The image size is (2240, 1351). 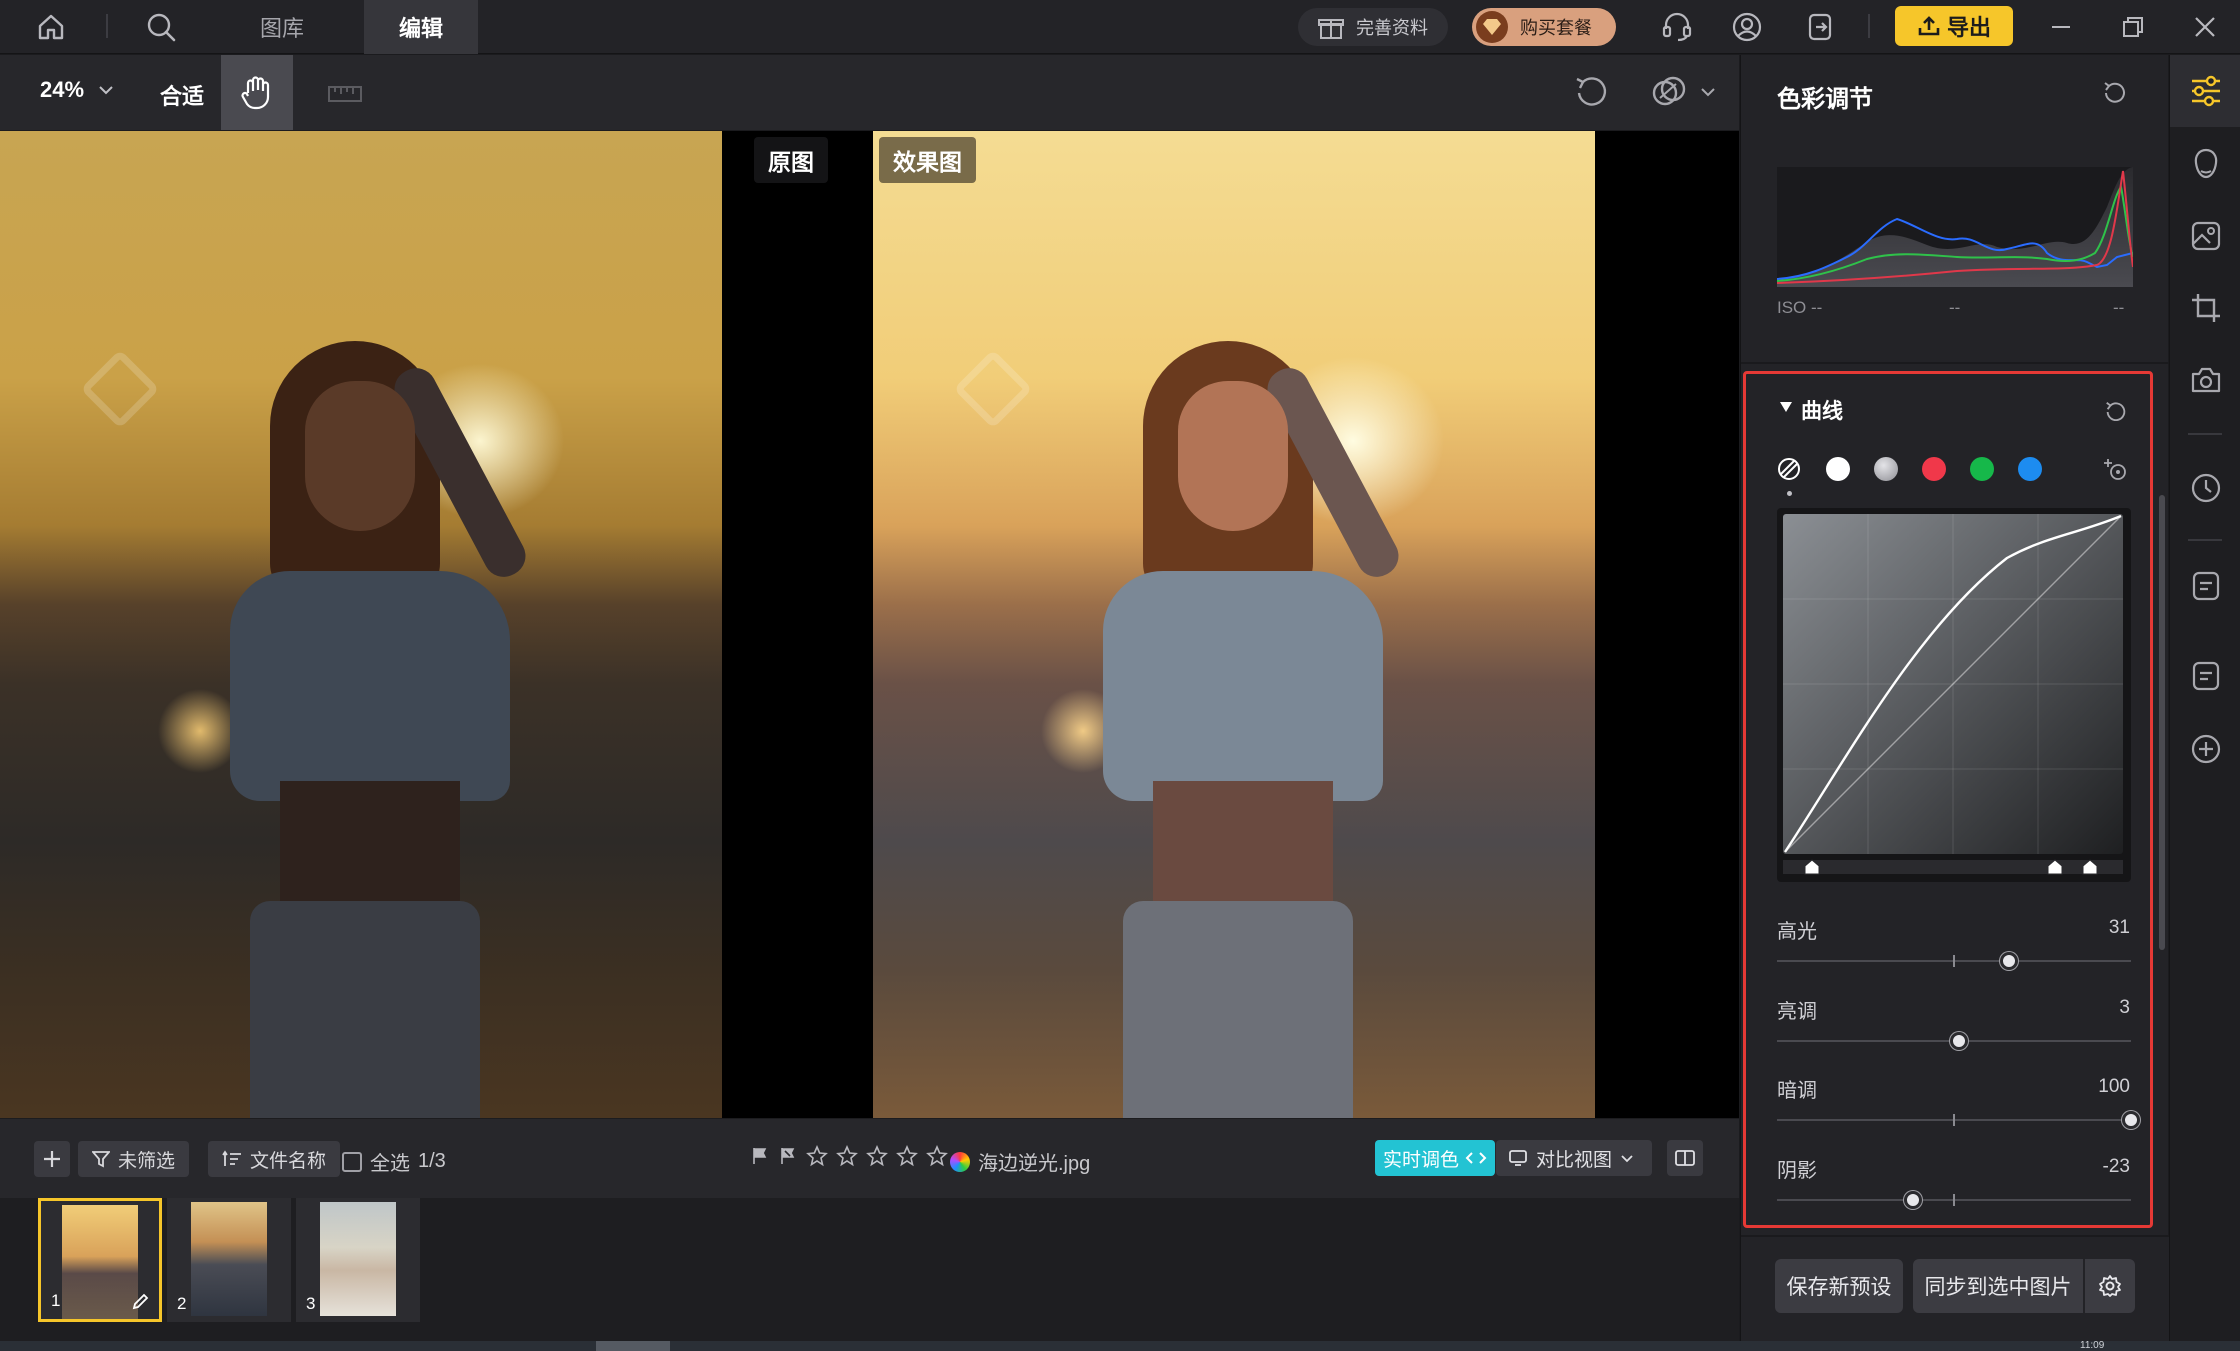 I want to click on curve-channel-blue, so click(x=2030, y=469).